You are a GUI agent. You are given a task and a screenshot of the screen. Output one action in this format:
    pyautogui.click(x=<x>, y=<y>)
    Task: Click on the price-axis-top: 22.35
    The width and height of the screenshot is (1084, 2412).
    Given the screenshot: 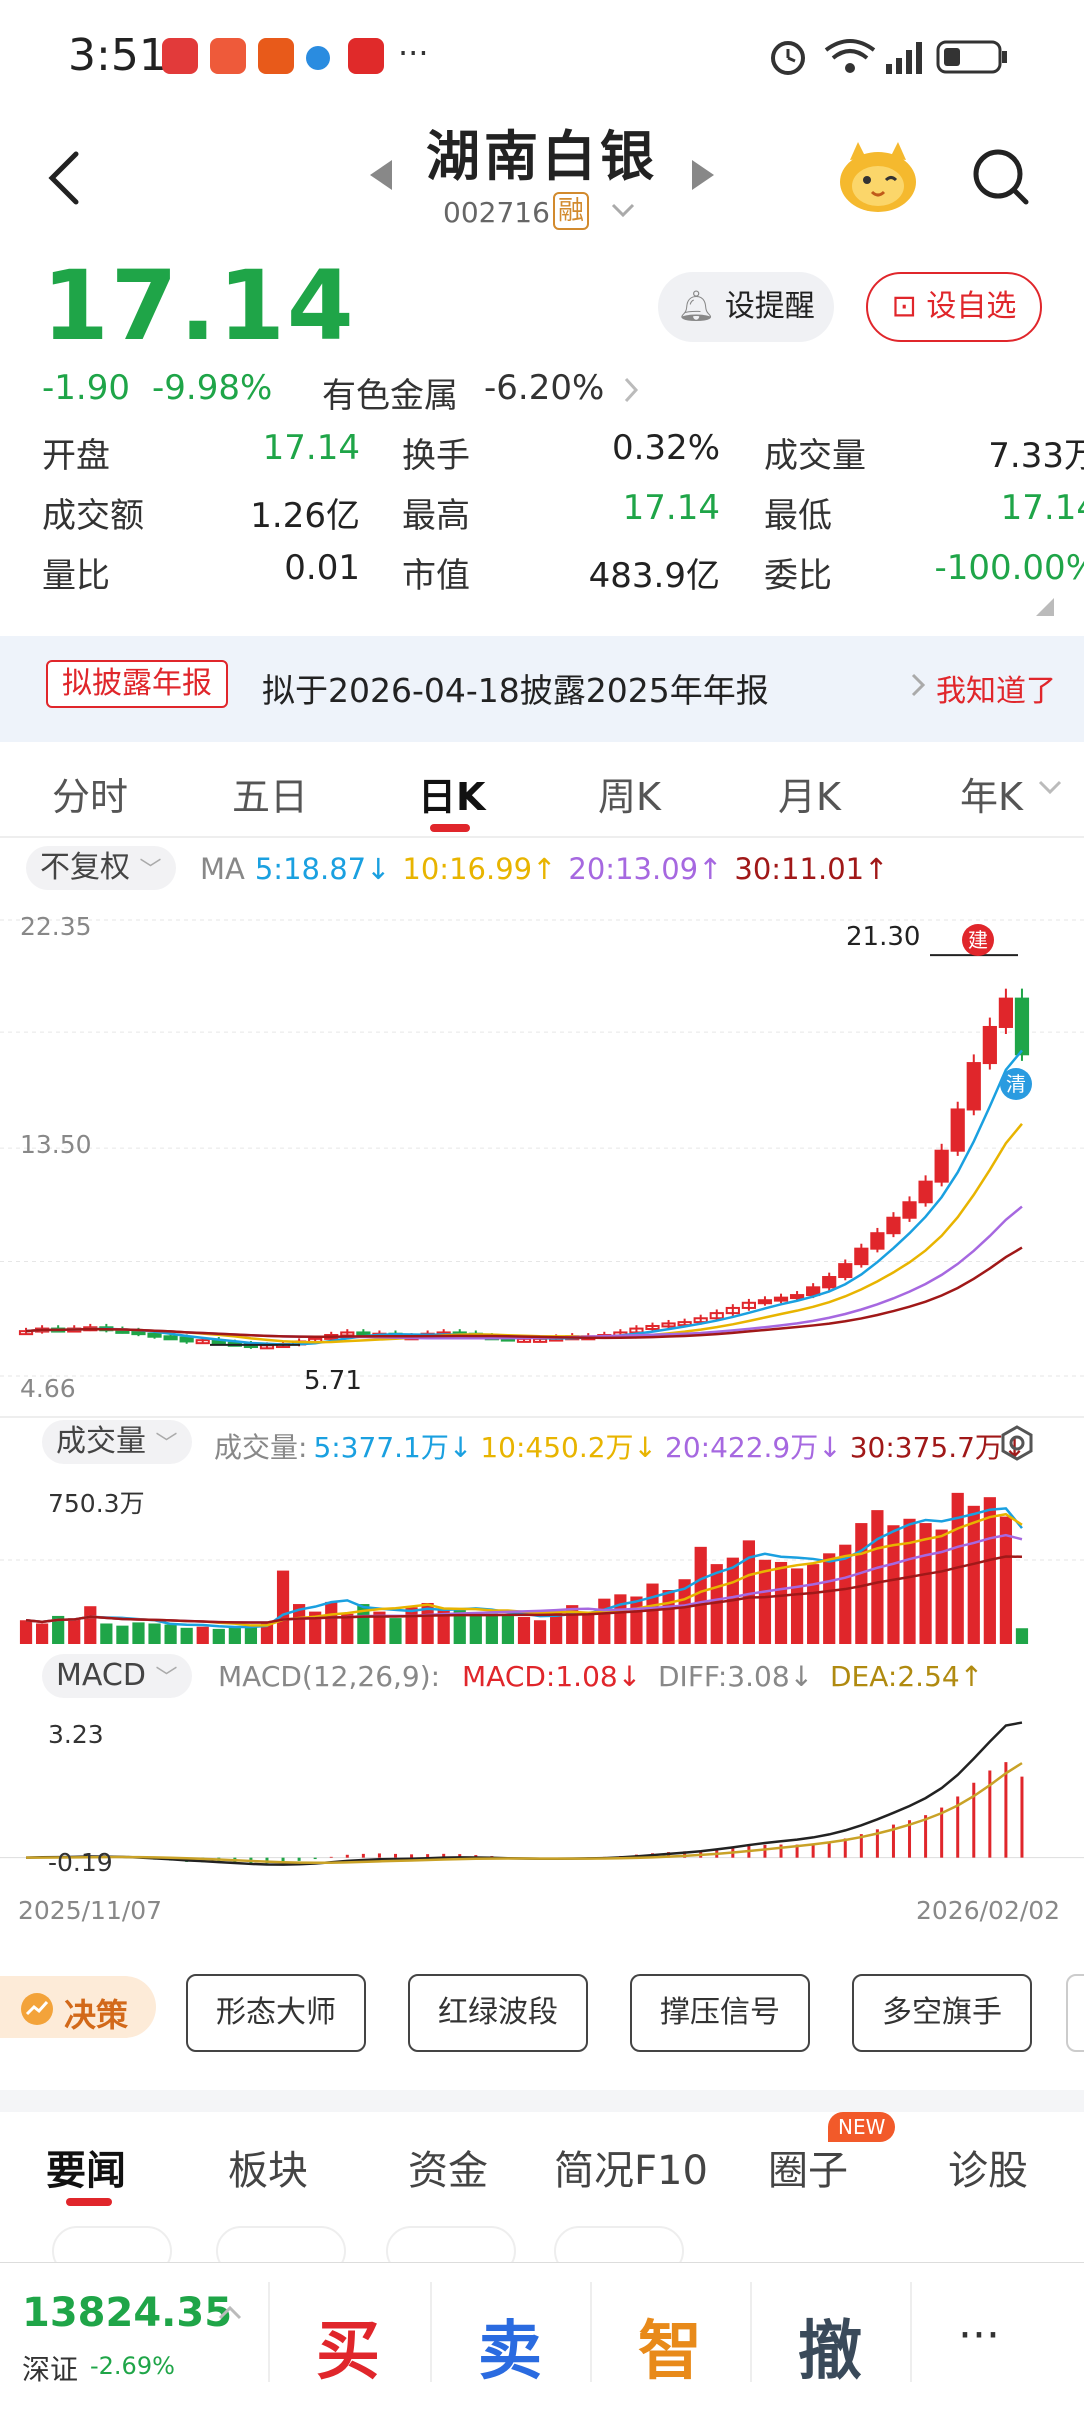 What is the action you would take?
    pyautogui.click(x=56, y=926)
    